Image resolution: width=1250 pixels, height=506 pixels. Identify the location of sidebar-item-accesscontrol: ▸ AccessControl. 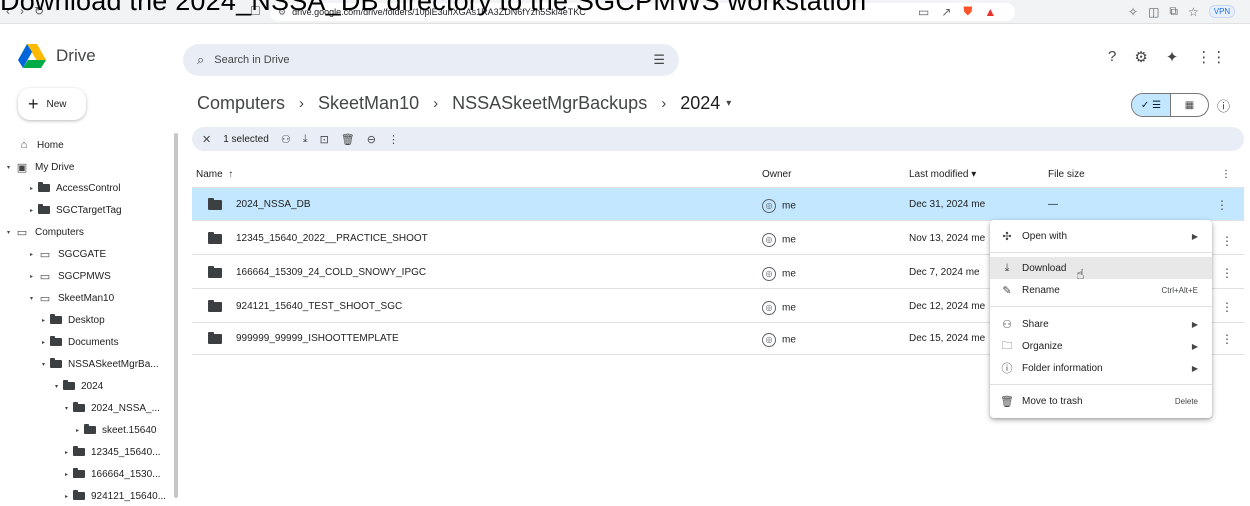
(75, 188).